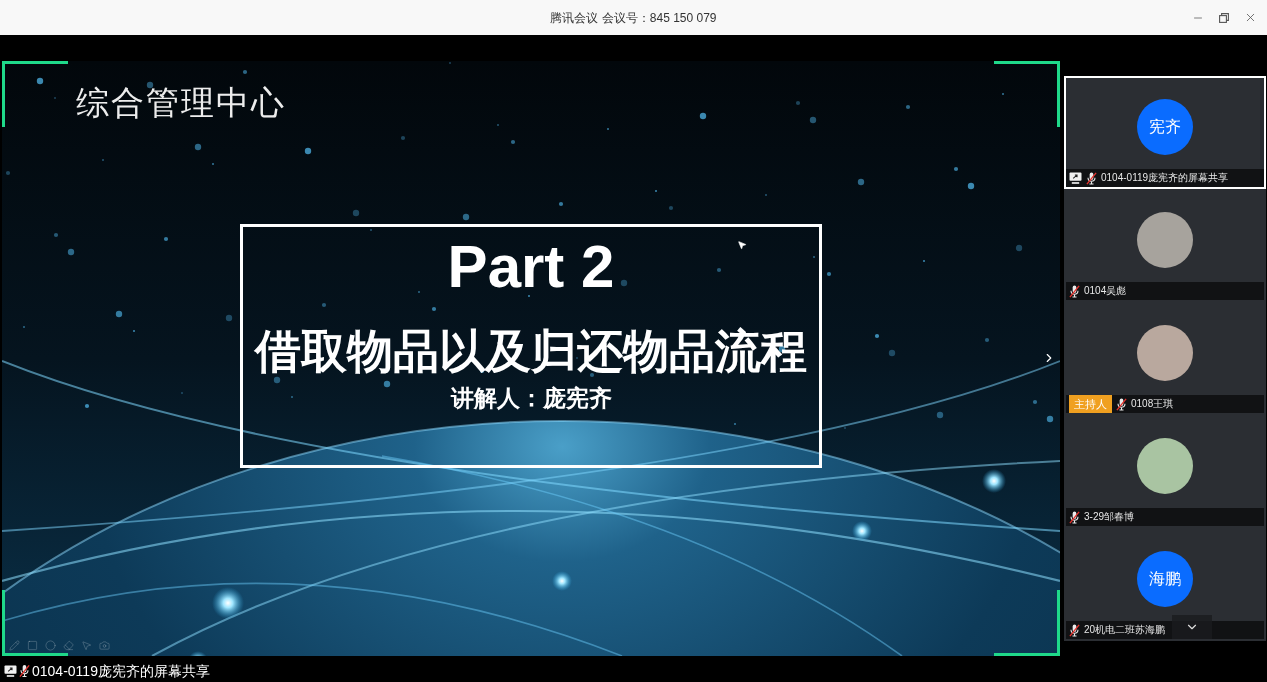  I want to click on camera-tool-button, so click(104, 645).